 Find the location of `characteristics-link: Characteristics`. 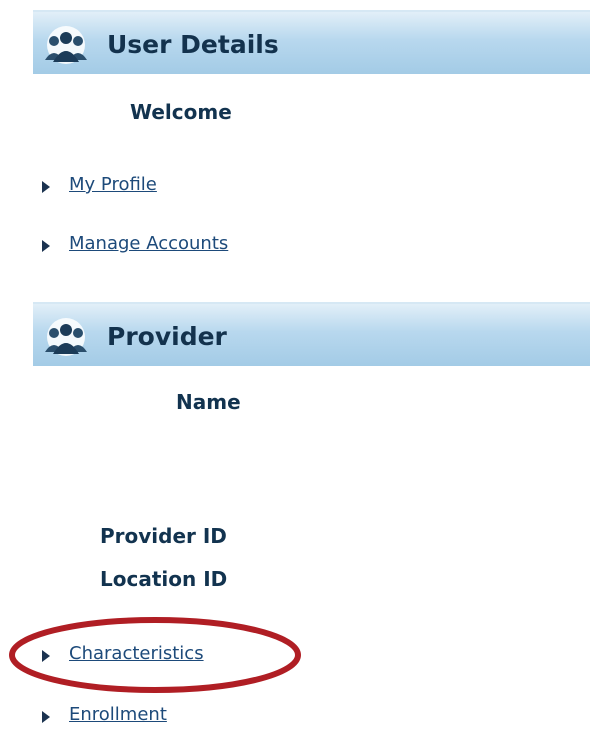

characteristics-link: Characteristics is located at coordinates (136, 653).